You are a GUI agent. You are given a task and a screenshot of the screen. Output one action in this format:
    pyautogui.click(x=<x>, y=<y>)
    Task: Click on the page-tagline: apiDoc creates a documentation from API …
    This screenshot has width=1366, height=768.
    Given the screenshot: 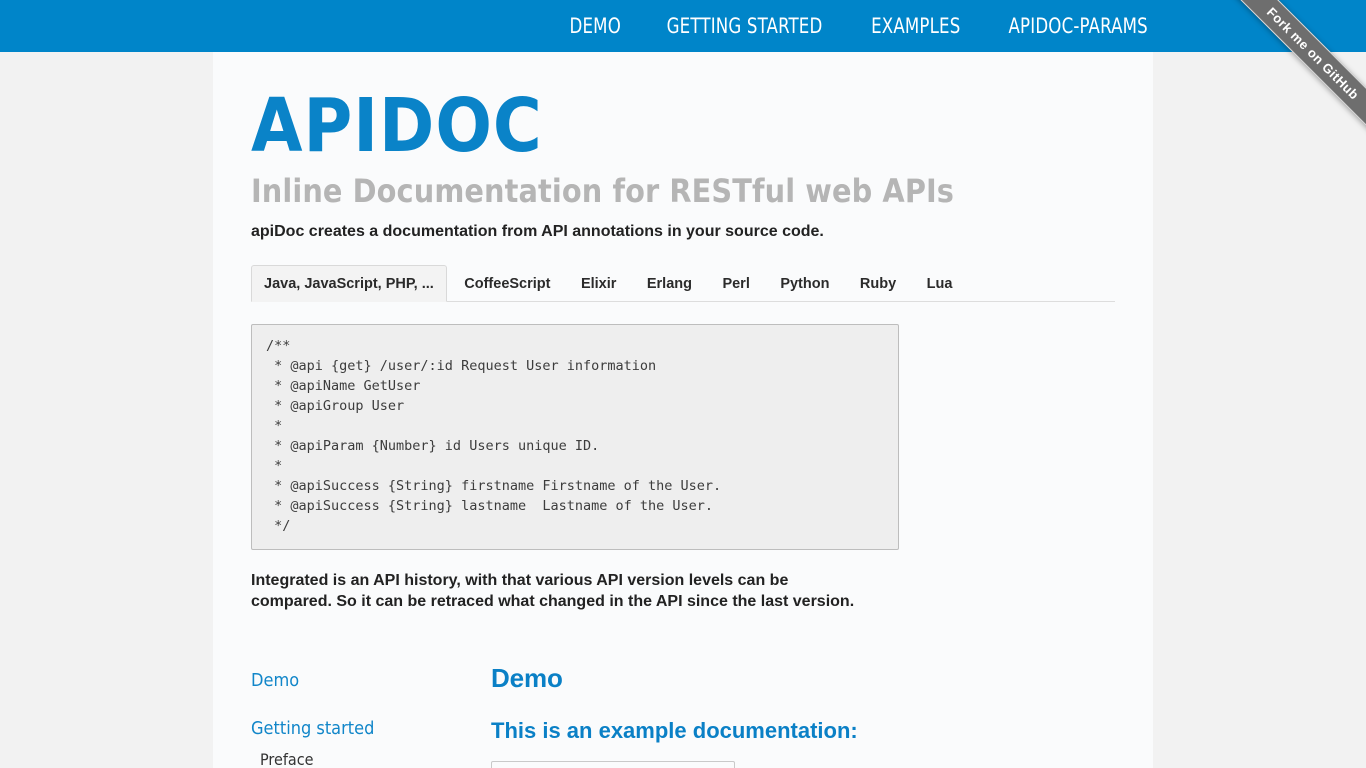 What is the action you would take?
    pyautogui.click(x=537, y=232)
    